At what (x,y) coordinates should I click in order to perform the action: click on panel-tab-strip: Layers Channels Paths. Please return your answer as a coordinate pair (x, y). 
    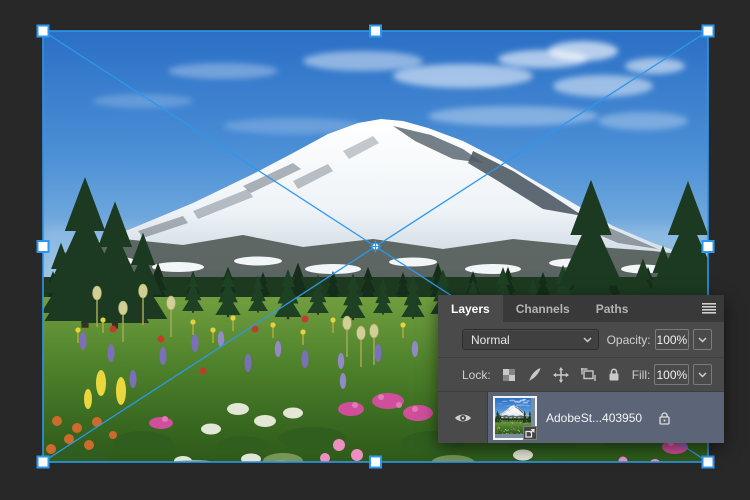
    Looking at the image, I should click on (581, 308).